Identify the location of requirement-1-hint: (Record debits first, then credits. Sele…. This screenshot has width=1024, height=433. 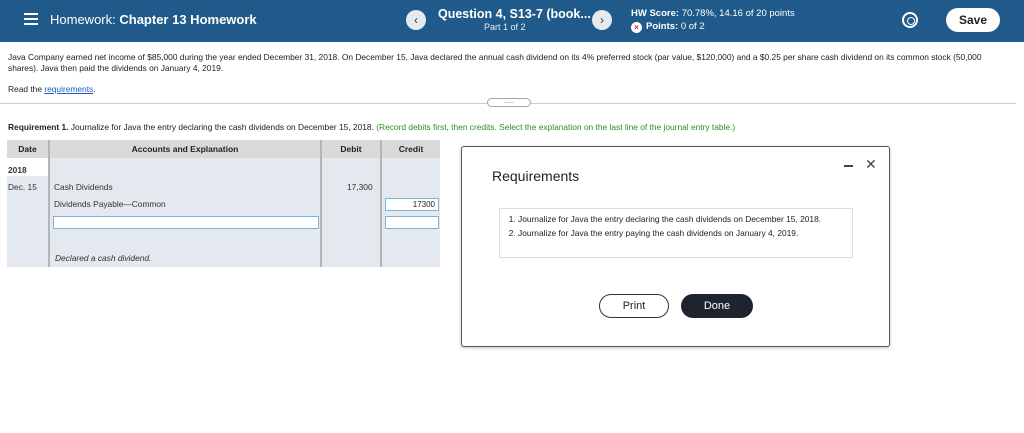
(556, 127).